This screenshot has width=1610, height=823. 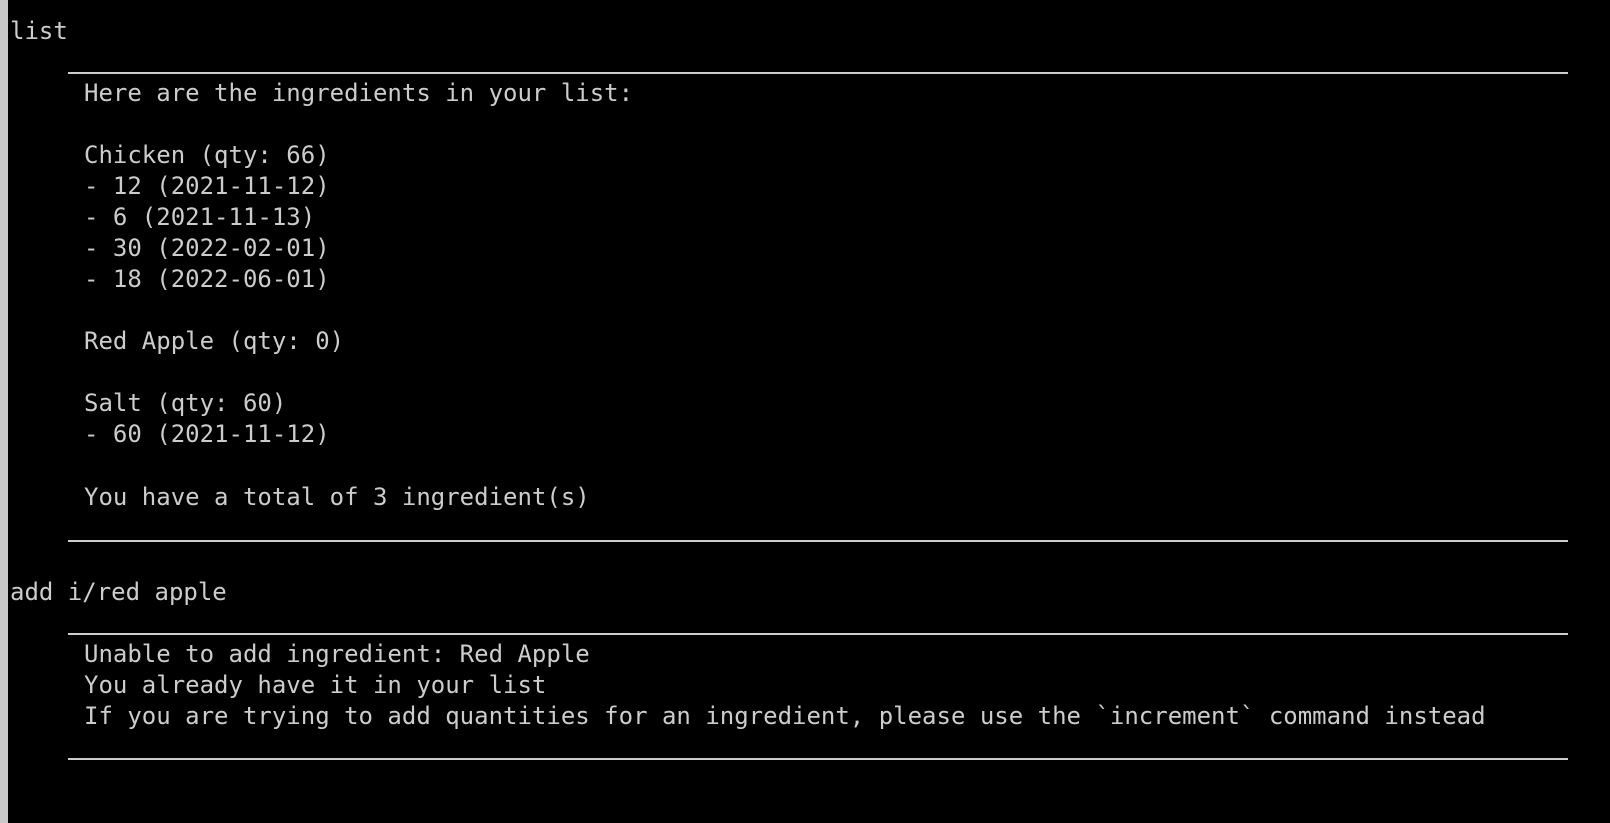 I want to click on output-line: - 18 (2022-06-01), so click(x=207, y=279).